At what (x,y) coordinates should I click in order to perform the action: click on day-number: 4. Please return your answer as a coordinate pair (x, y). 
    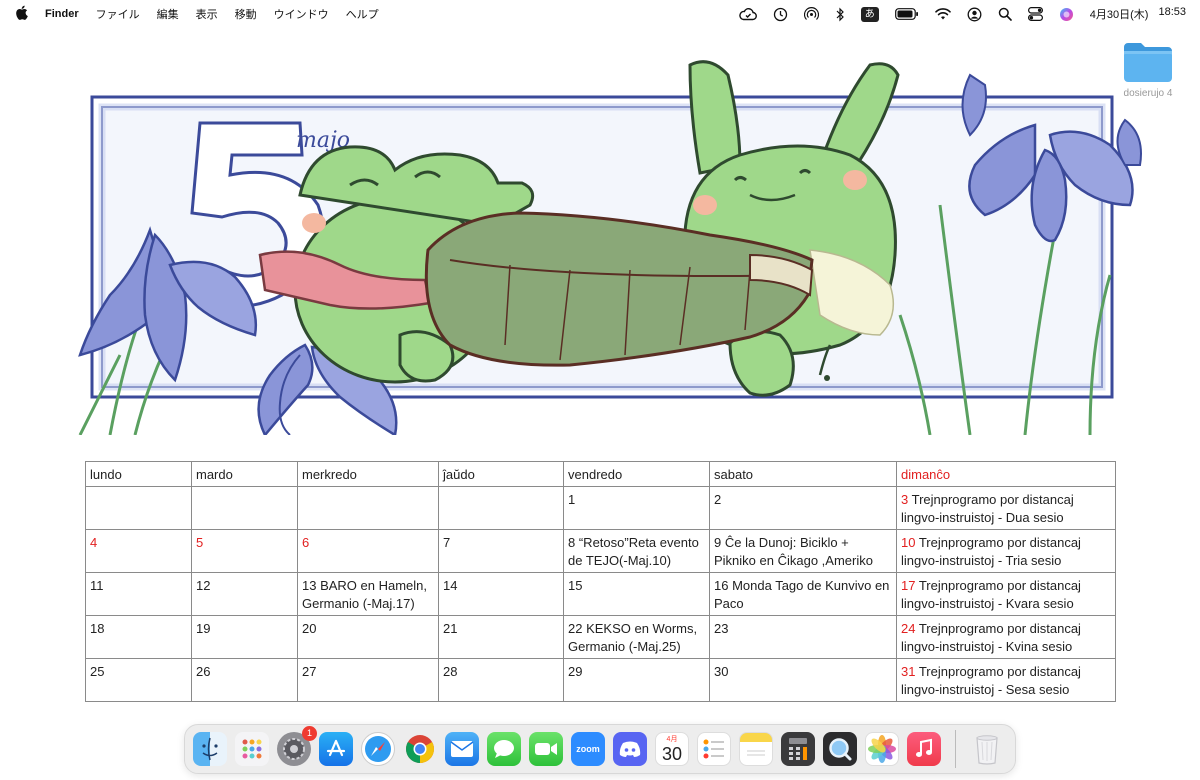
    Looking at the image, I should click on (94, 542).